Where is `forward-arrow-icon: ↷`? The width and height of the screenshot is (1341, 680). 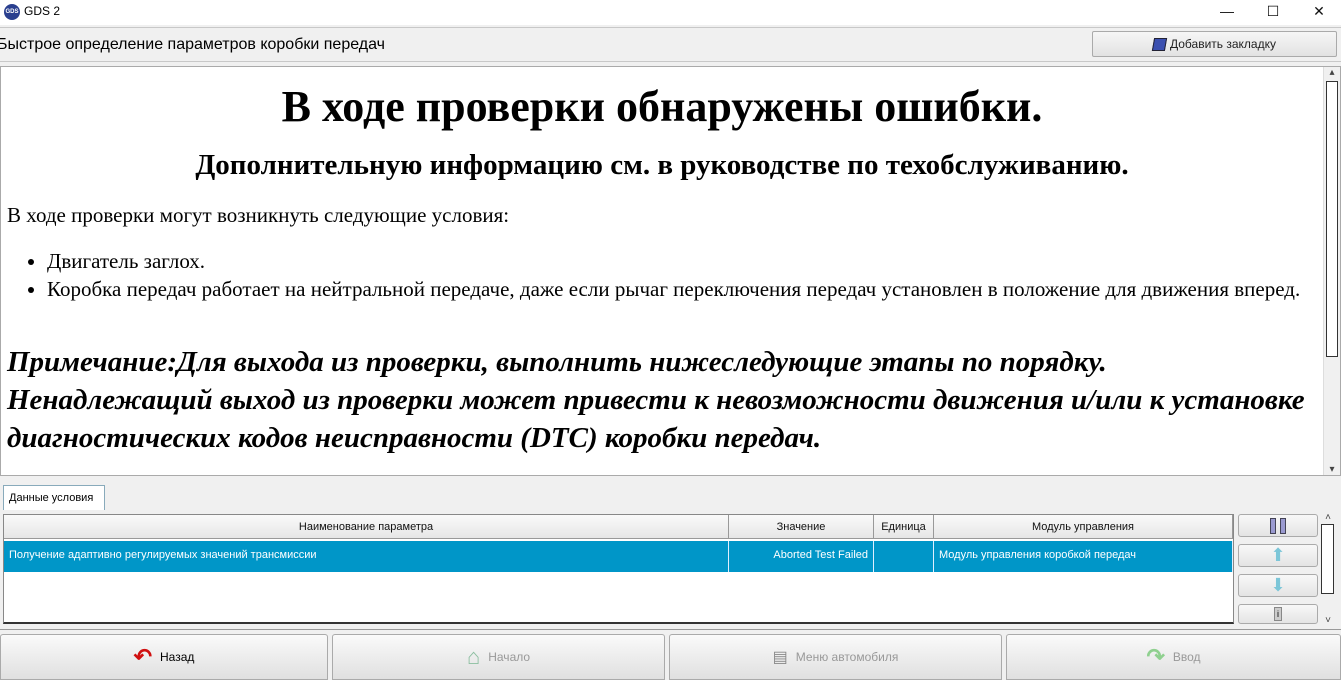 forward-arrow-icon: ↷ is located at coordinates (1155, 656).